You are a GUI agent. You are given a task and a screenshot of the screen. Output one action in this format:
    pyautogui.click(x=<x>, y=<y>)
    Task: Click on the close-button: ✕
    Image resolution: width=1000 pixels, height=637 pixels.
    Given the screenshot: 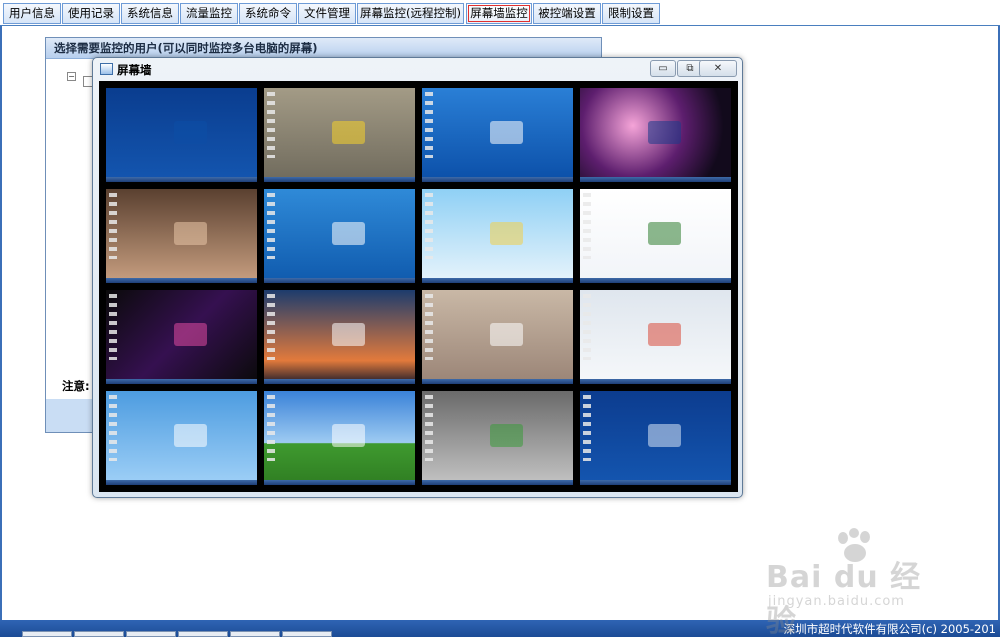 What is the action you would take?
    pyautogui.click(x=718, y=68)
    